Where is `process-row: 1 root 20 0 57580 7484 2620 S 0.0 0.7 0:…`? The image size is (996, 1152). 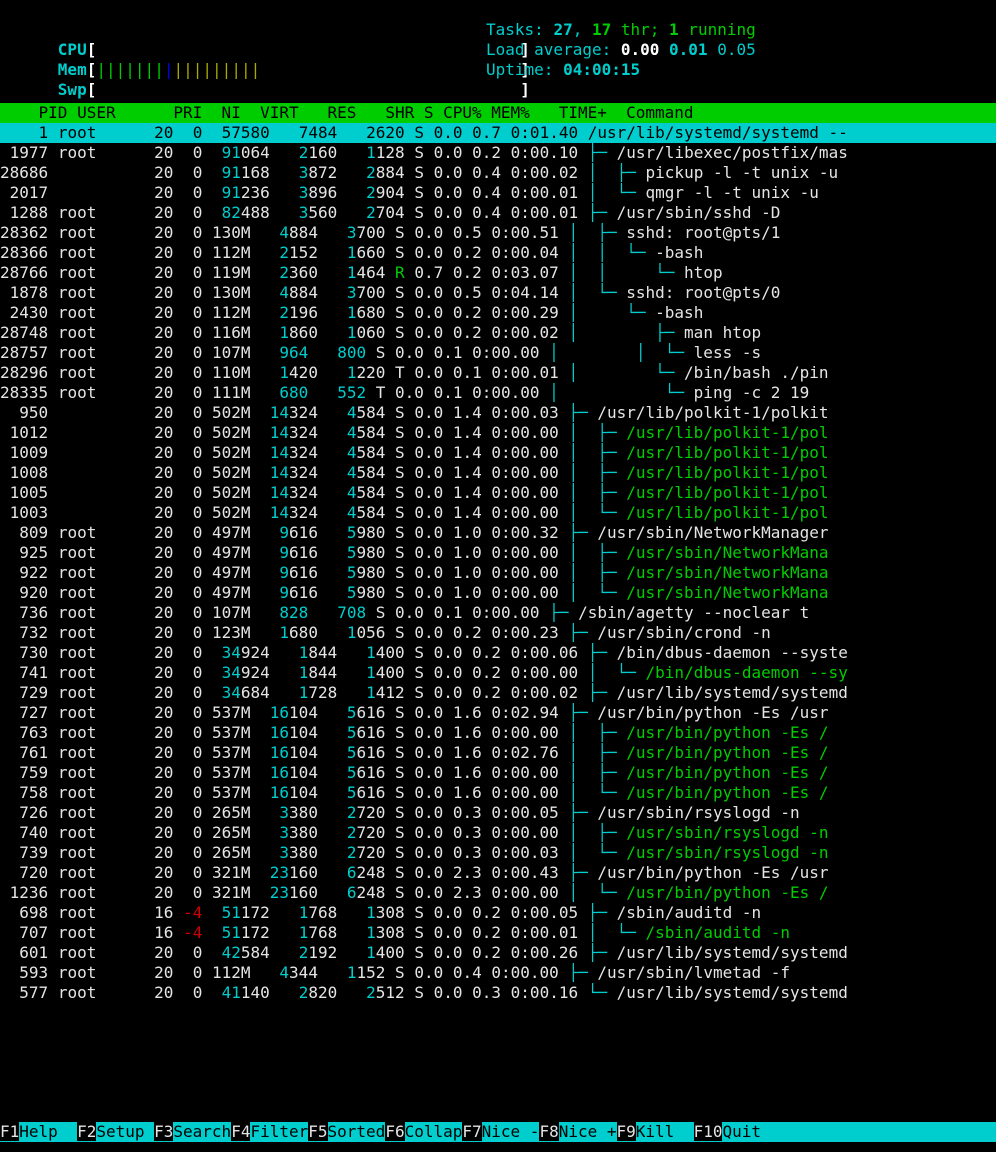 process-row: 1 root 20 0 57580 7484 2620 S 0.0 0.7 0:… is located at coordinates (498, 133).